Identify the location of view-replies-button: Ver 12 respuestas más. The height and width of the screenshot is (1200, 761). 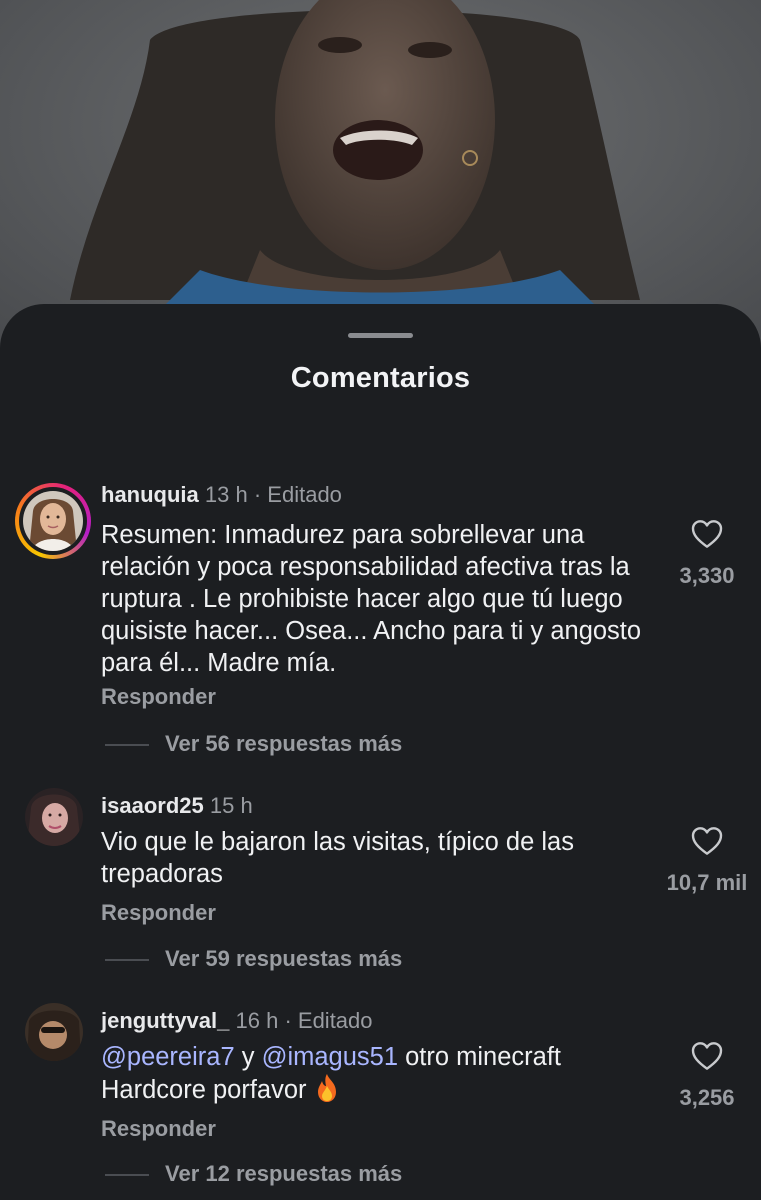
(253, 1174).